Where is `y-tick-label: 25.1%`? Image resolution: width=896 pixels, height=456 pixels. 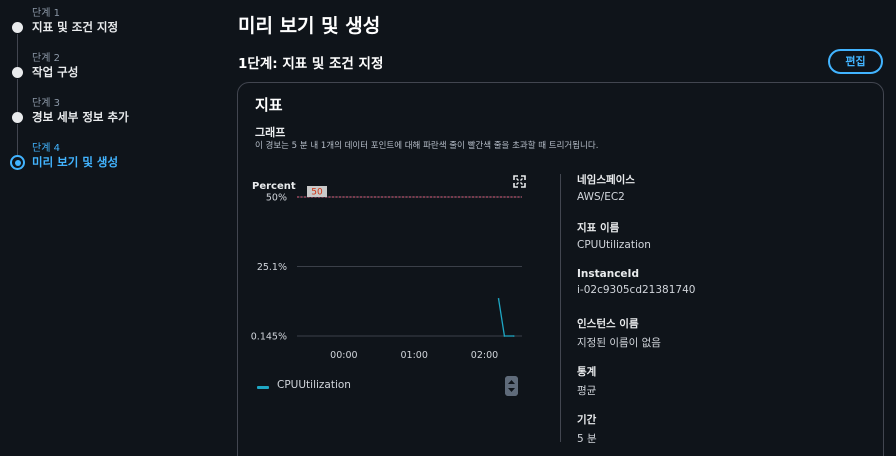
y-tick-label: 25.1% is located at coordinates (272, 267).